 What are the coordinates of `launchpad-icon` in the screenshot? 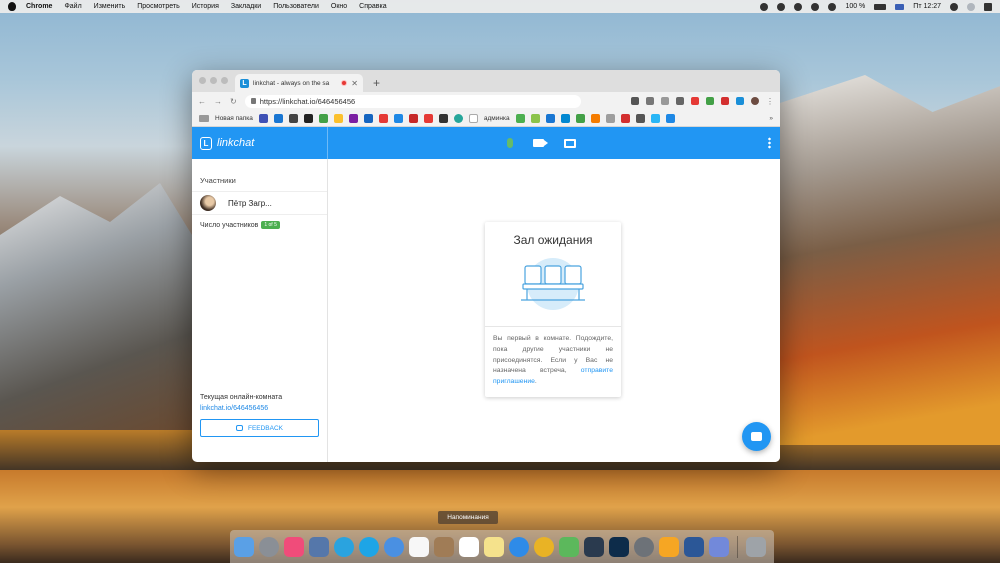 It's located at (269, 546).